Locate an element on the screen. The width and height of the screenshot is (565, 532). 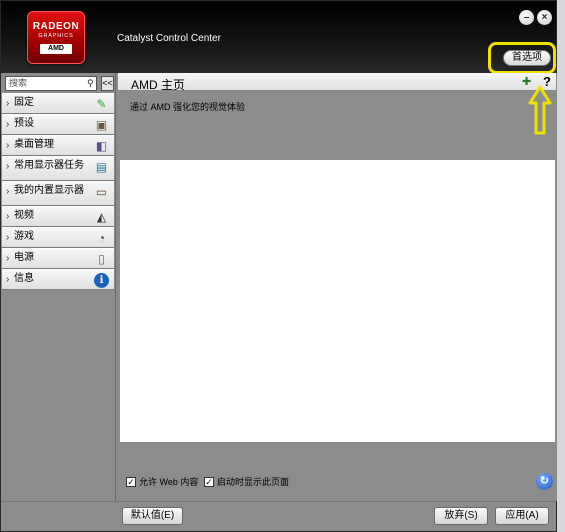
sidebar-item-label: 固定 is located at coordinates (24, 102).